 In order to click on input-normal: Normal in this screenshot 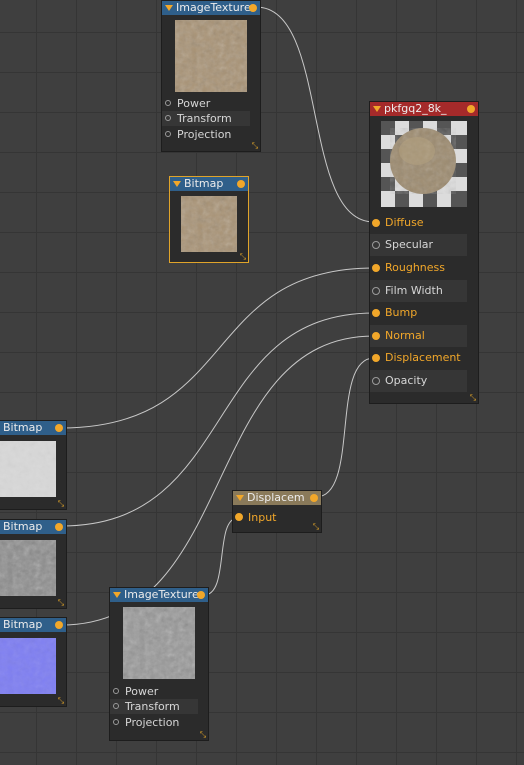, I will do `click(418, 336)`.